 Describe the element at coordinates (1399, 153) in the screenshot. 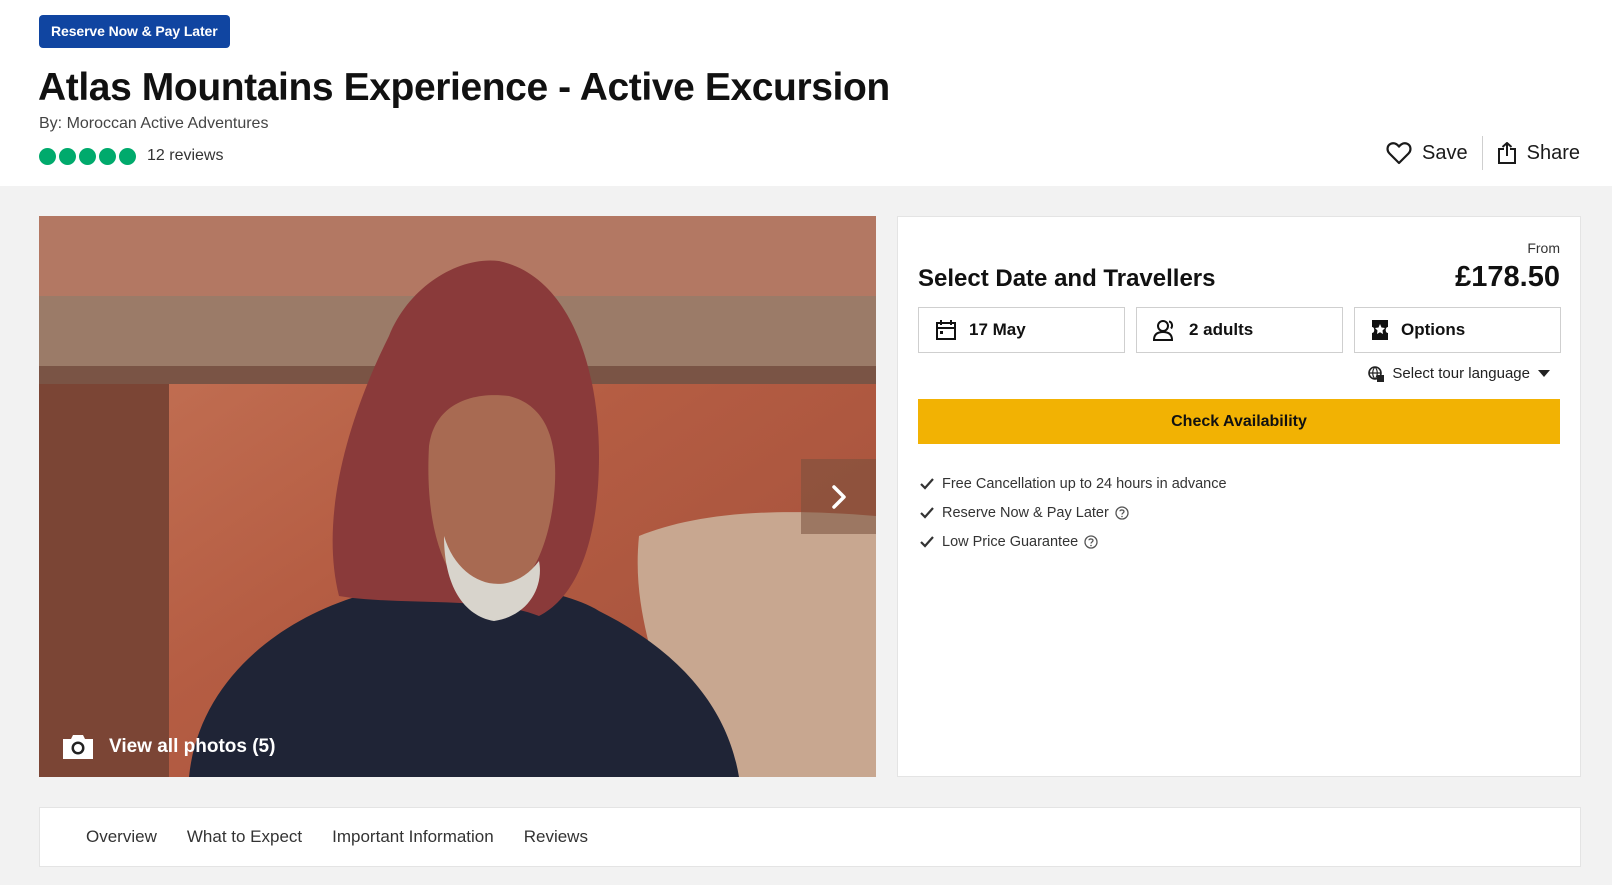

I see `heart-icon` at that location.